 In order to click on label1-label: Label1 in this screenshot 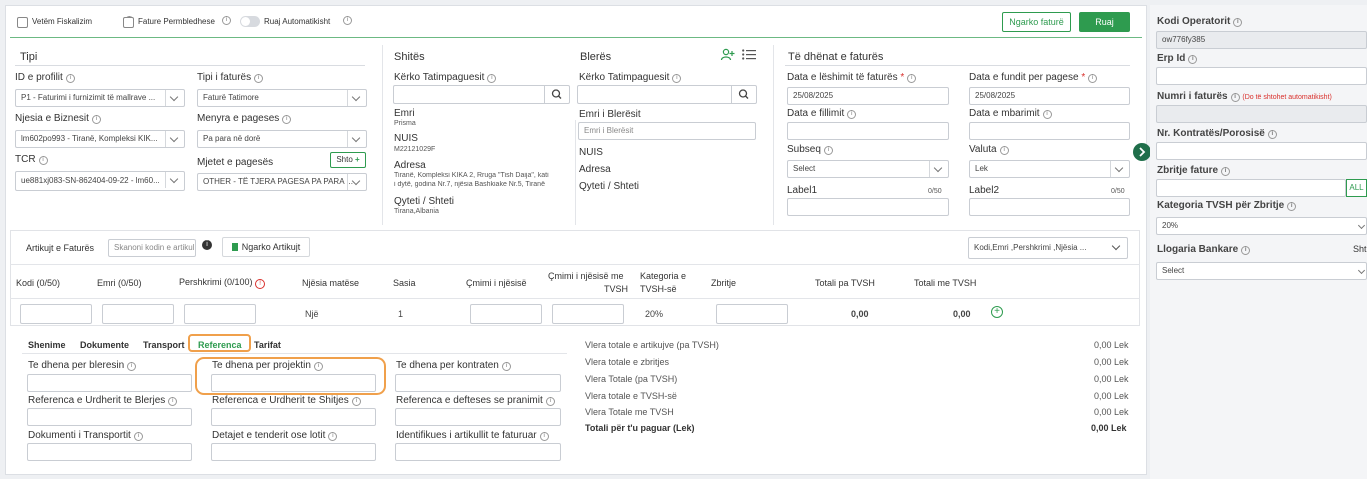, I will do `click(802, 190)`.